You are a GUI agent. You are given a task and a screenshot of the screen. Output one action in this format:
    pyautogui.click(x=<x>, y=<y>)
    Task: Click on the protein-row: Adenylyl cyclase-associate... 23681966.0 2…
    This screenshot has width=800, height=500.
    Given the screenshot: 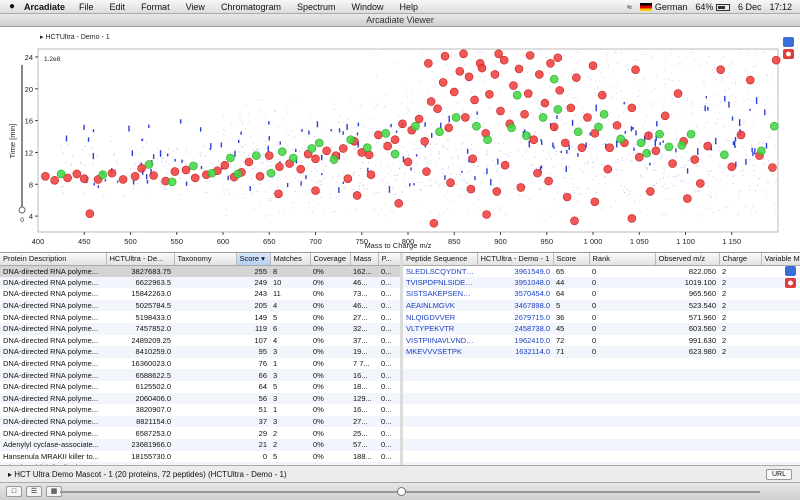 What is the action you would take?
    pyautogui.click(x=200, y=444)
    